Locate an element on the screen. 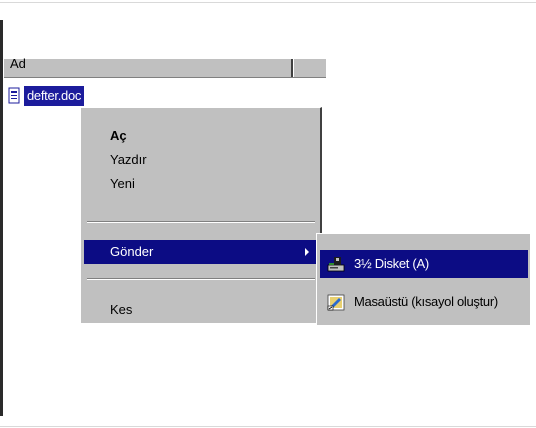 The width and height of the screenshot is (536, 428). file-name-label: defter.doc is located at coordinates (54, 96).